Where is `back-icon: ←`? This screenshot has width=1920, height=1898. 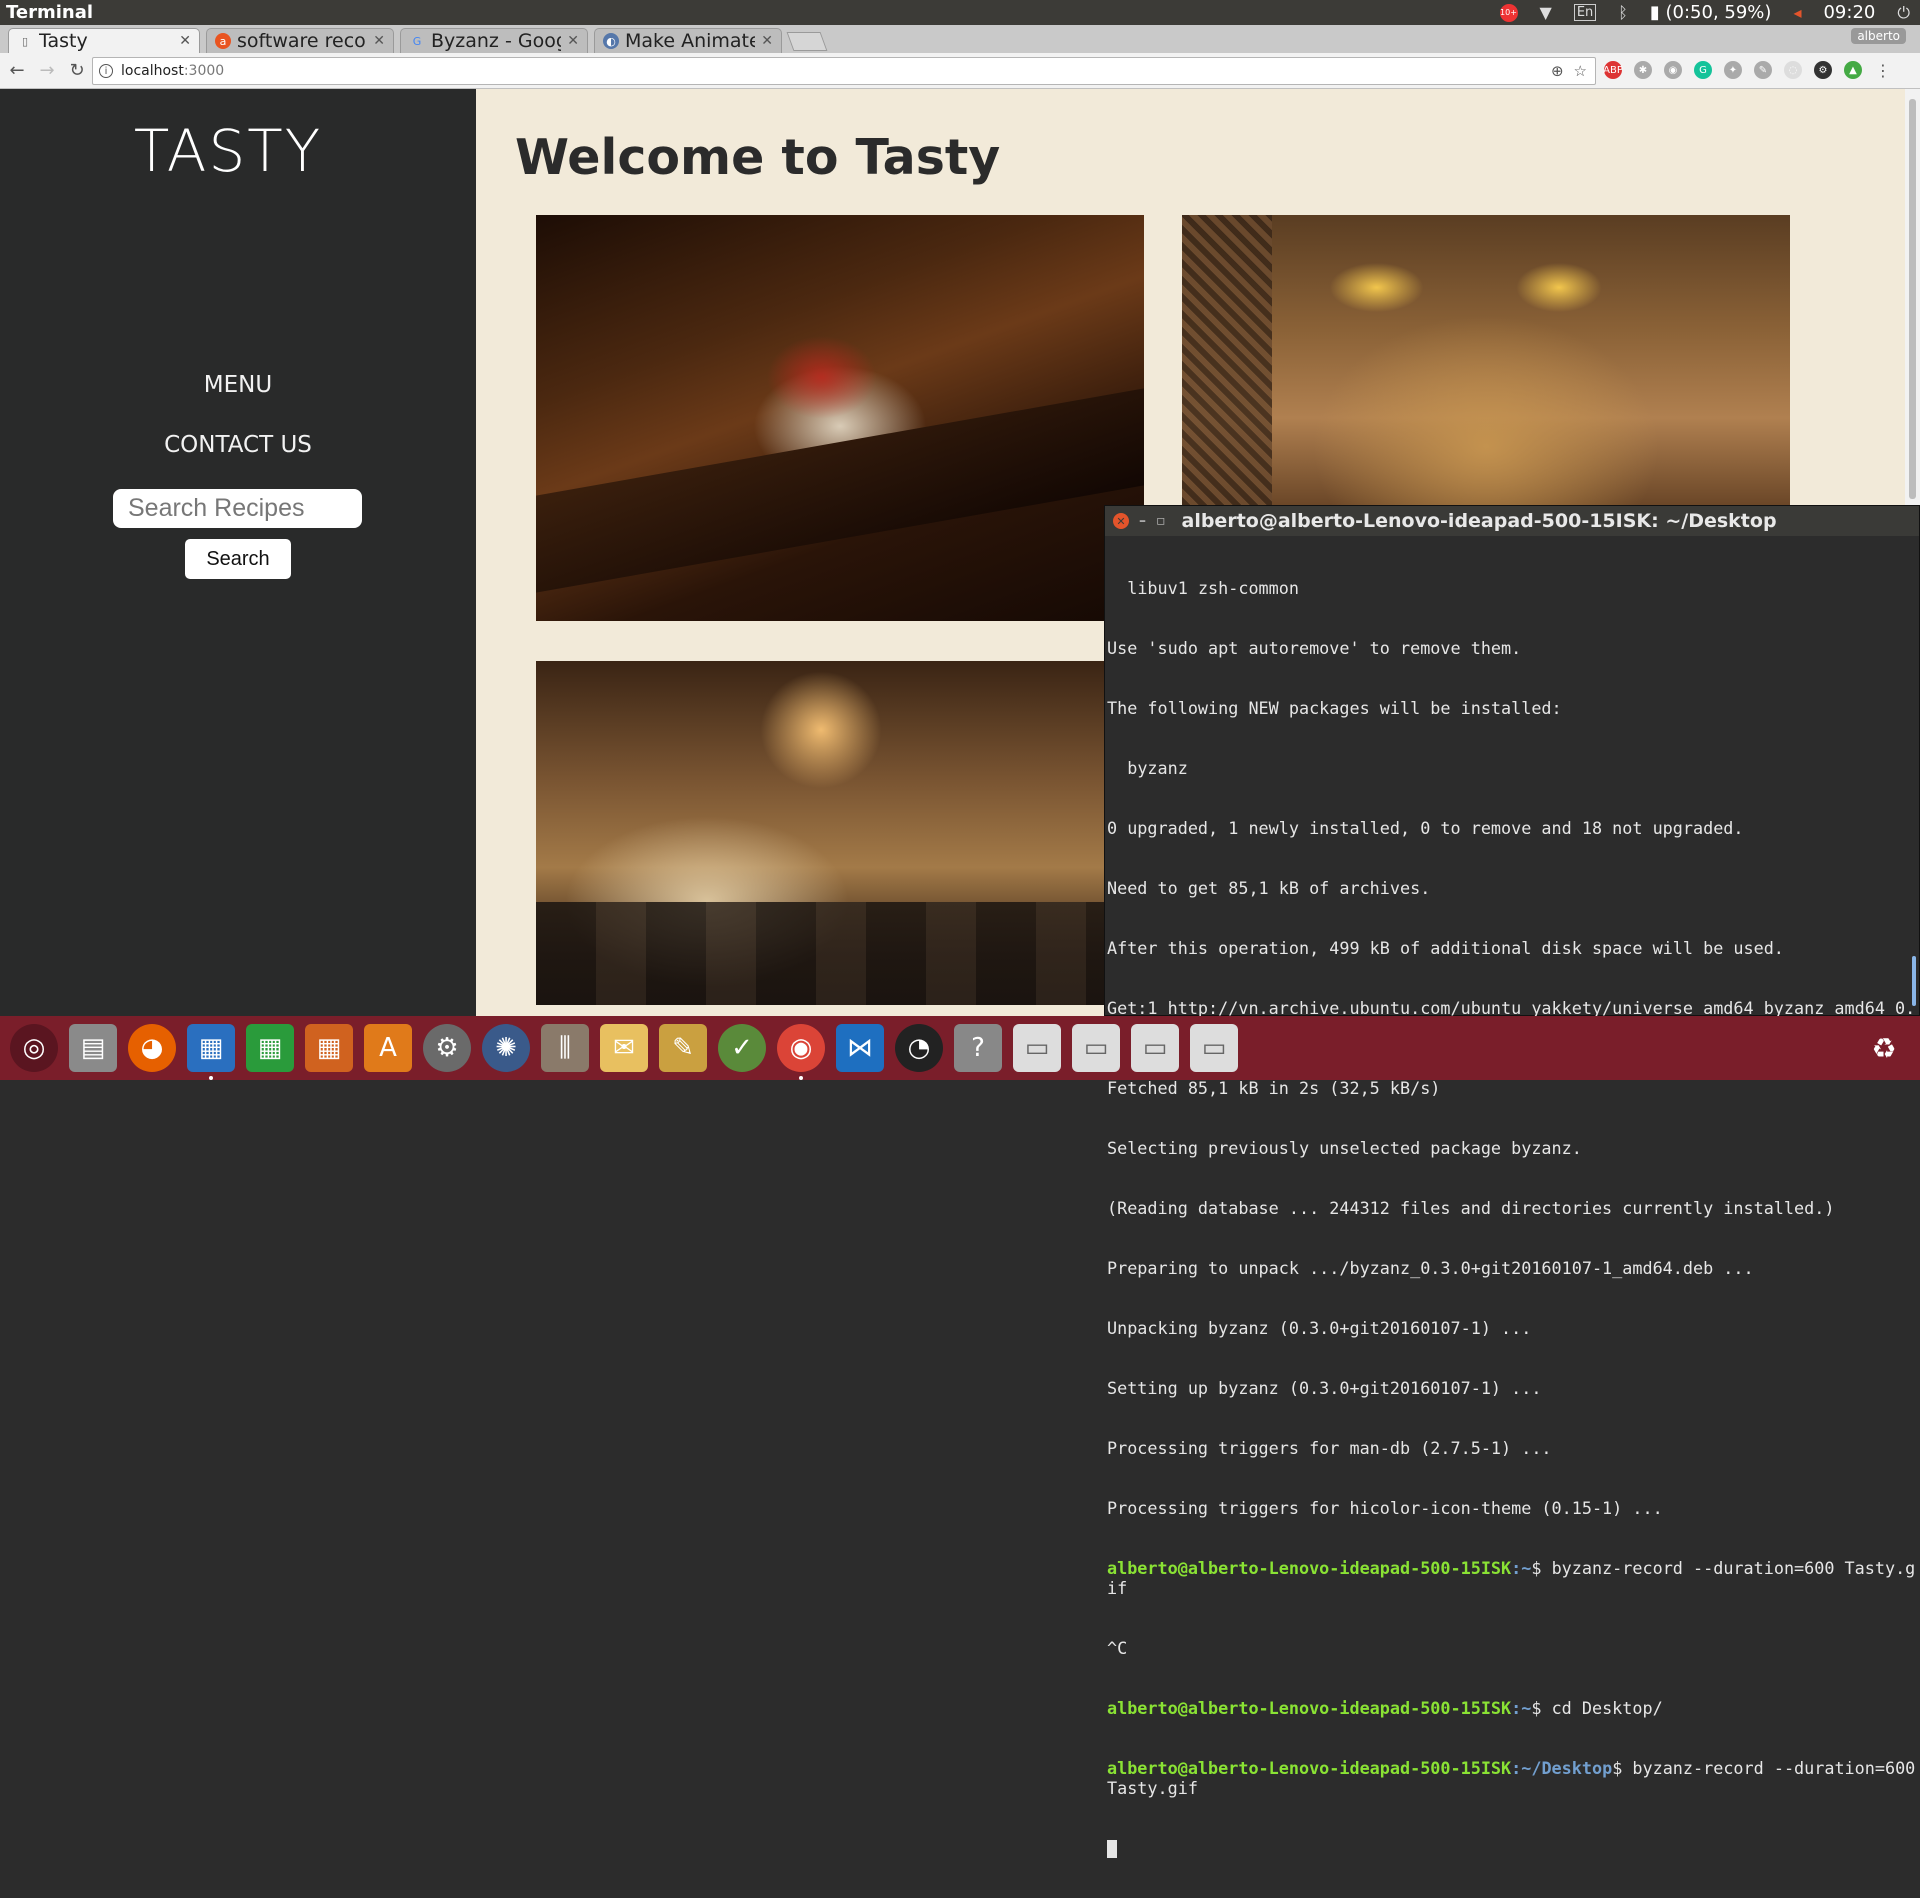
back-icon: ← is located at coordinates (17, 70).